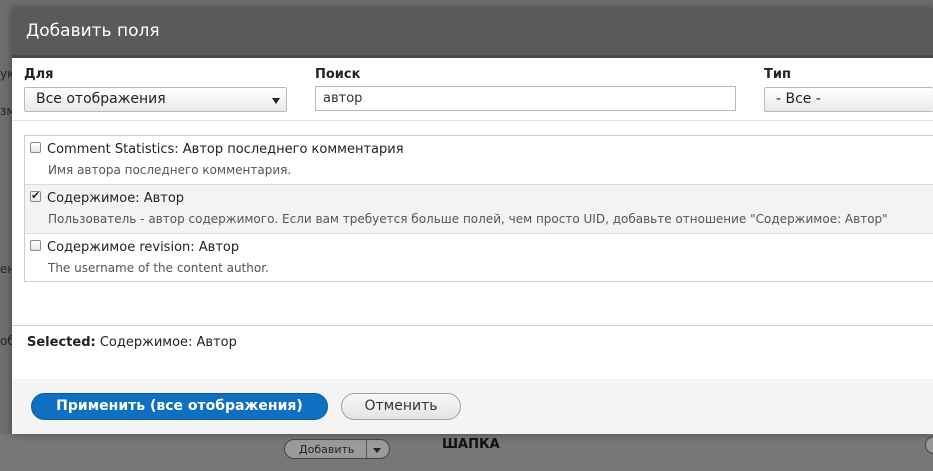 This screenshot has width=933, height=471. Describe the element at coordinates (472, 352) in the screenshot. I see `selected-summary: Selected: Содержимое: Автор` at that location.